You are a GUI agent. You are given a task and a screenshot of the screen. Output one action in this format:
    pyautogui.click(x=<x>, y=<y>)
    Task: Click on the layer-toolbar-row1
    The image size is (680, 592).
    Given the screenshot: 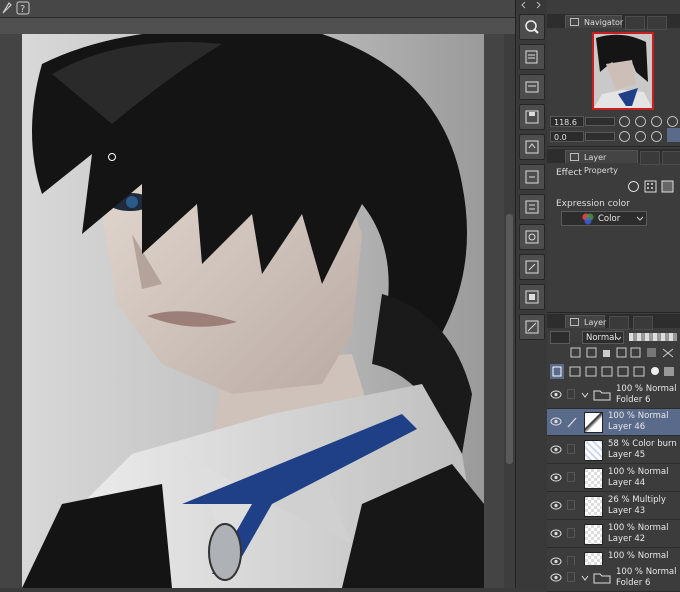 What is the action you would take?
    pyautogui.click(x=623, y=353)
    